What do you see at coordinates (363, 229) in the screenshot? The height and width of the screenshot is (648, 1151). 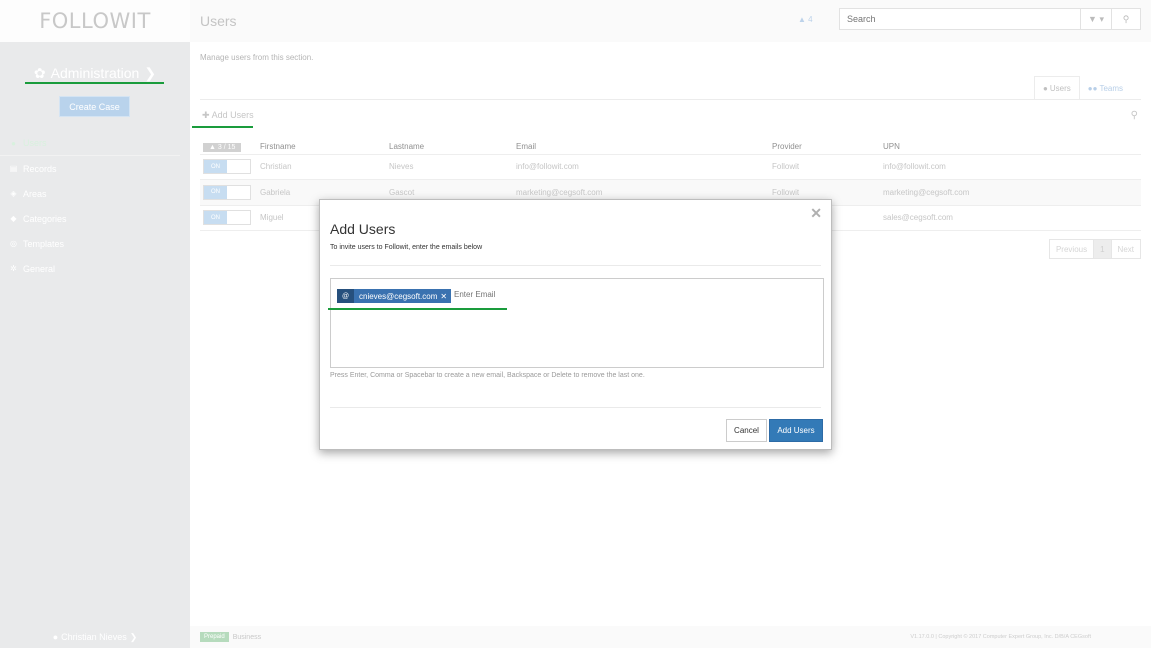 I see `modal-title: Add Users` at bounding box center [363, 229].